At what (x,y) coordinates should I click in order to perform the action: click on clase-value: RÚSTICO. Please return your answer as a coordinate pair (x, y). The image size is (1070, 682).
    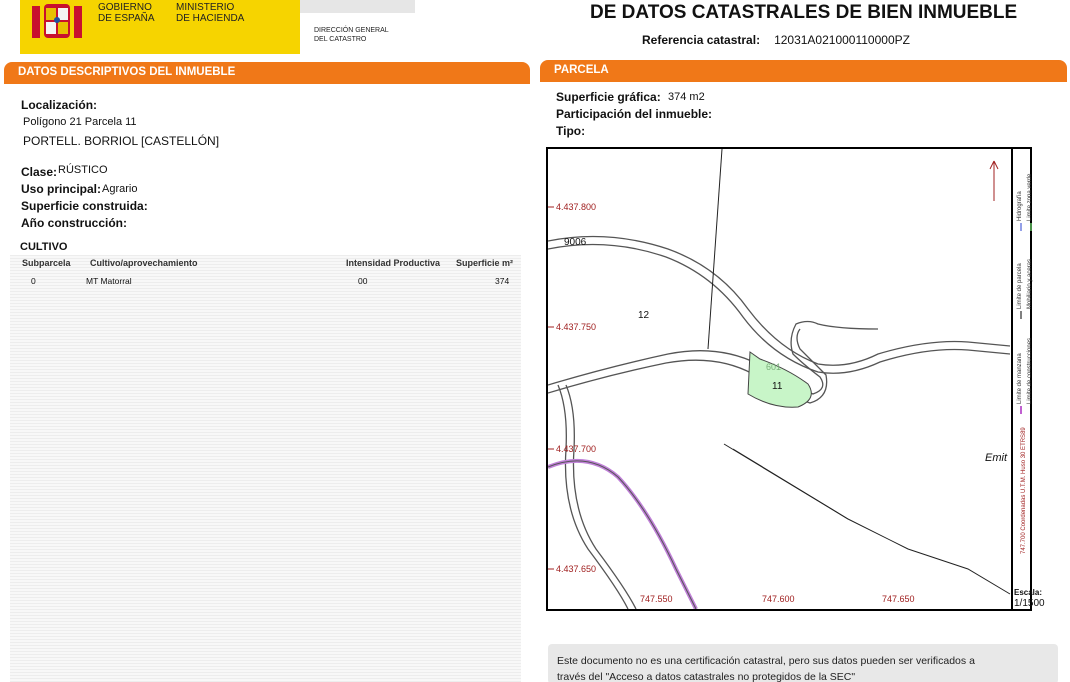
    Looking at the image, I should click on (83, 170).